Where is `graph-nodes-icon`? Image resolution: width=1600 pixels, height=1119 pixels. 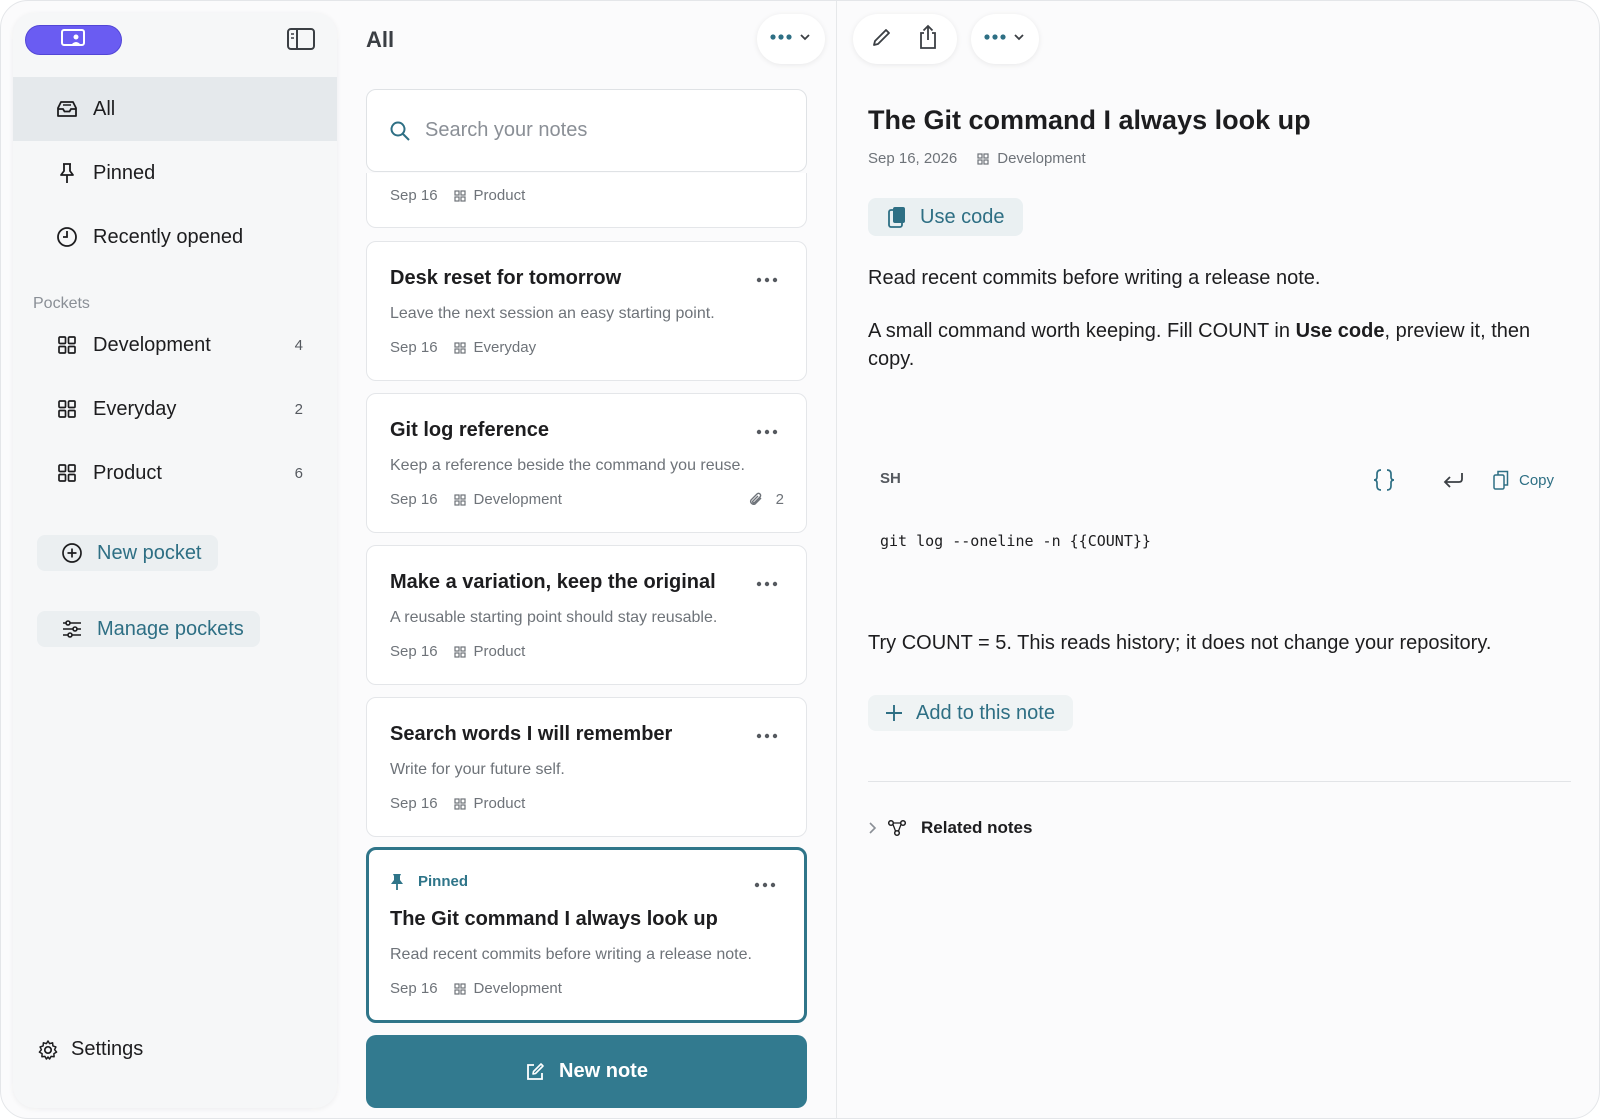 graph-nodes-icon is located at coordinates (897, 828).